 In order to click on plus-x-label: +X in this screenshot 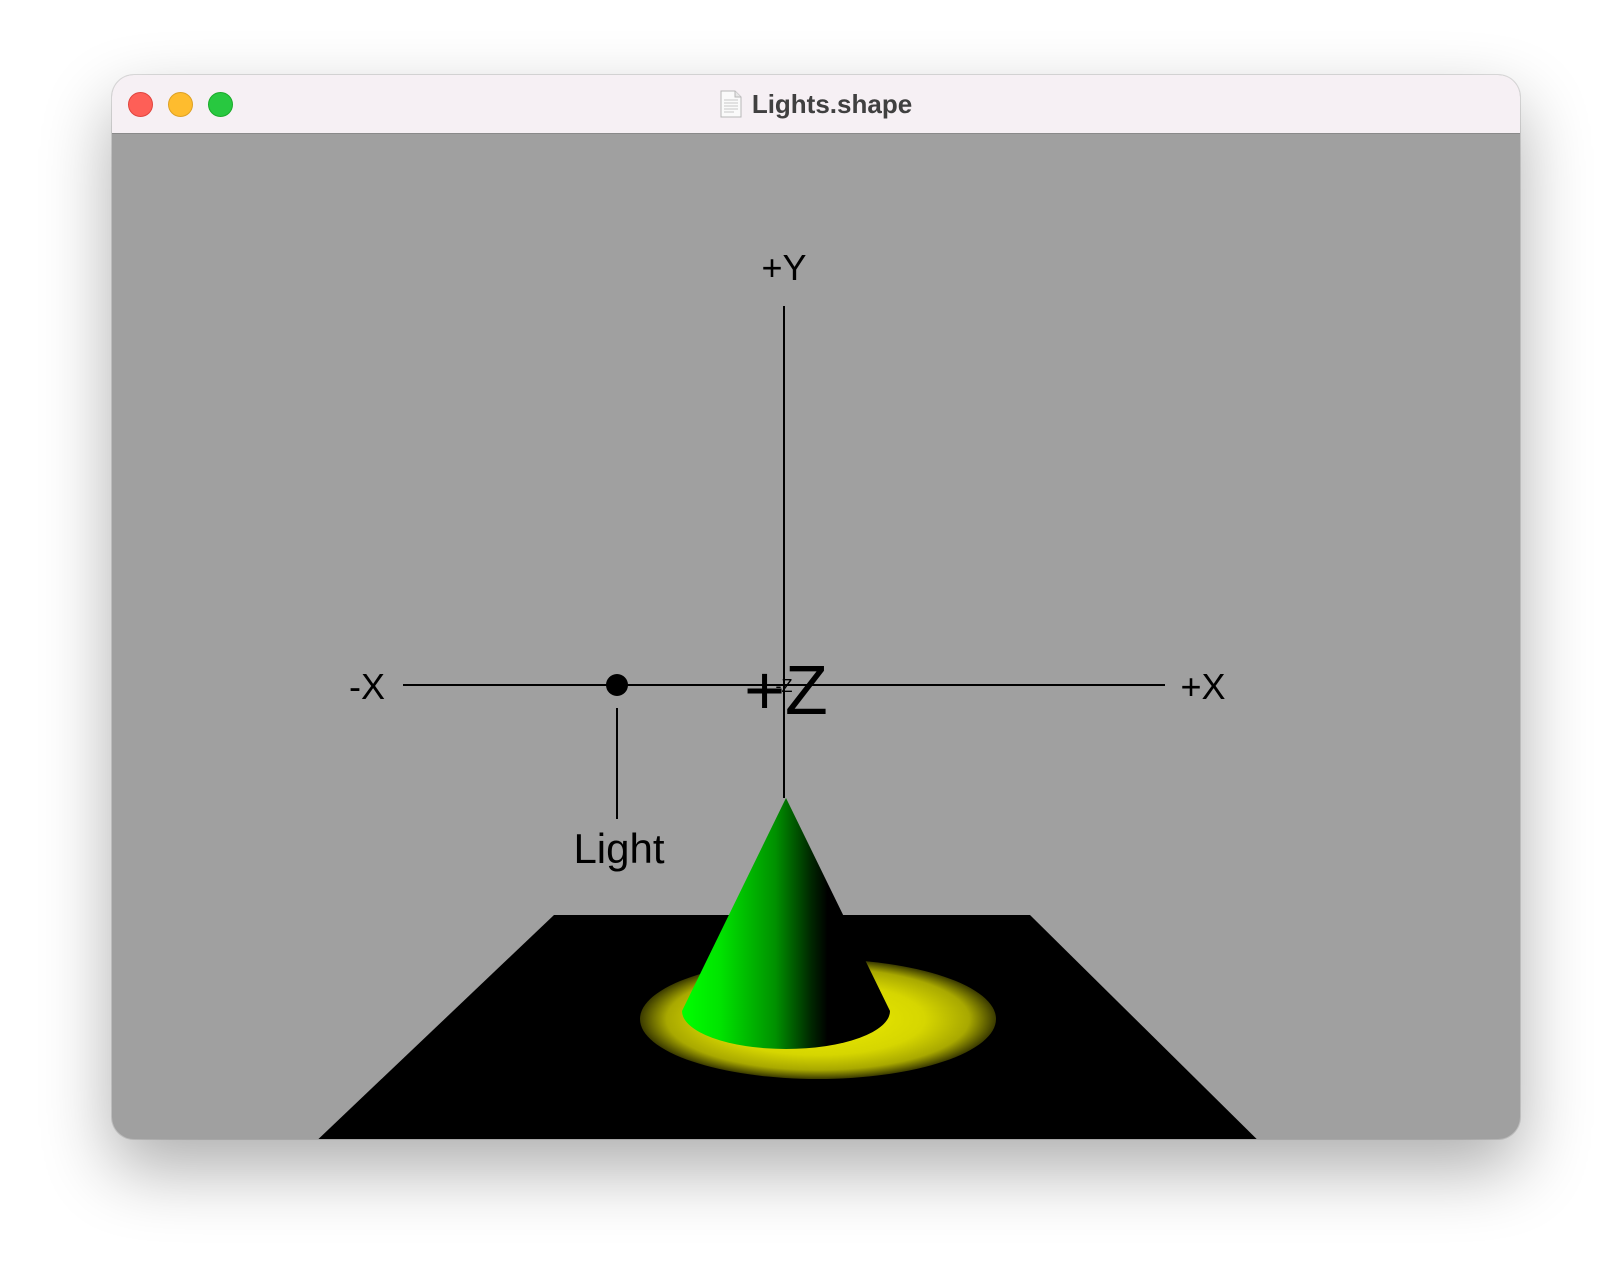, I will do `click(1202, 686)`.